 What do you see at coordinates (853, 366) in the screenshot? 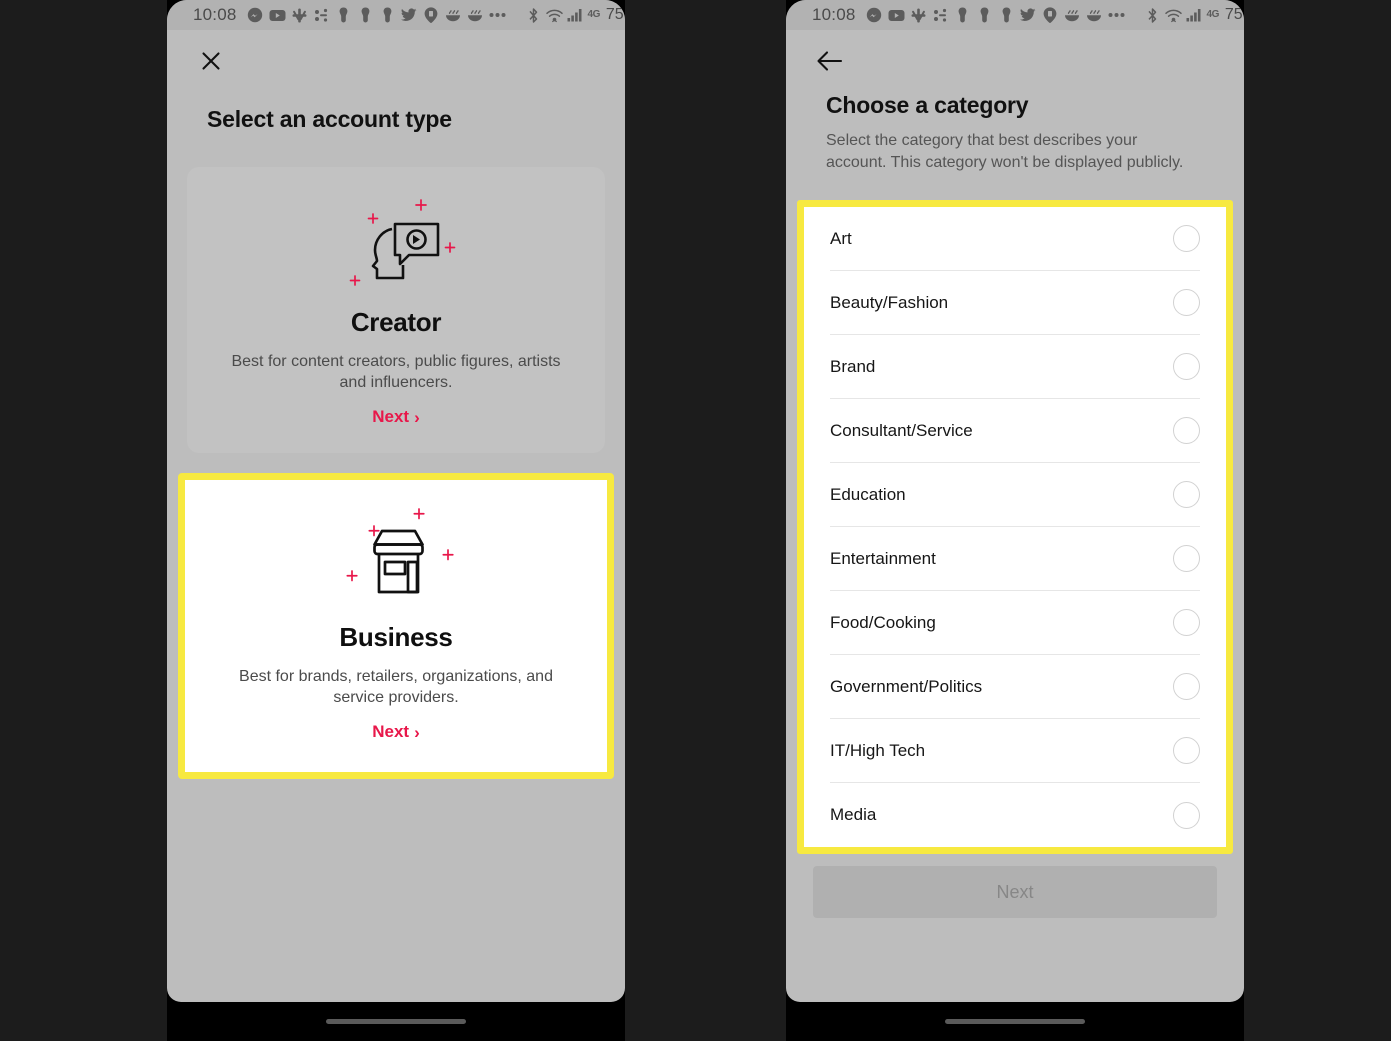
I see `category-label: Brand` at bounding box center [853, 366].